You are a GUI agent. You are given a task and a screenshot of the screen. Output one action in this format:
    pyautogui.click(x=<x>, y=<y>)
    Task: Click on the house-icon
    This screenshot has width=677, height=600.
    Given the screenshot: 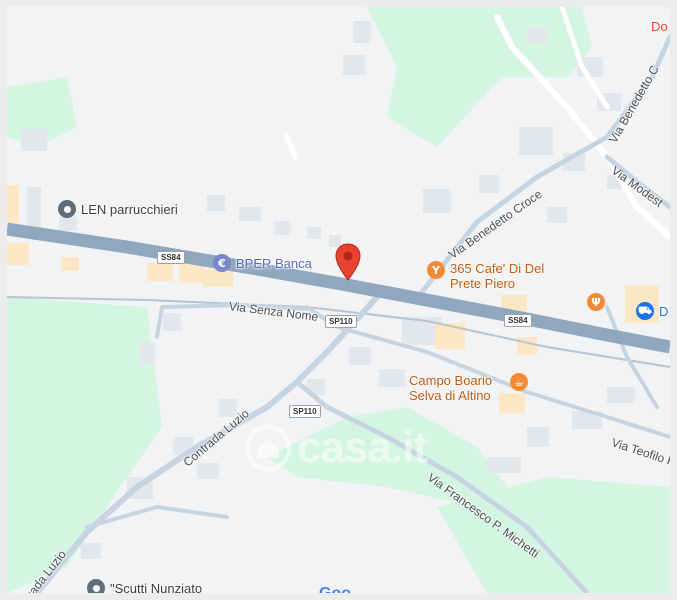 What is the action you would take?
    pyautogui.click(x=268, y=448)
    